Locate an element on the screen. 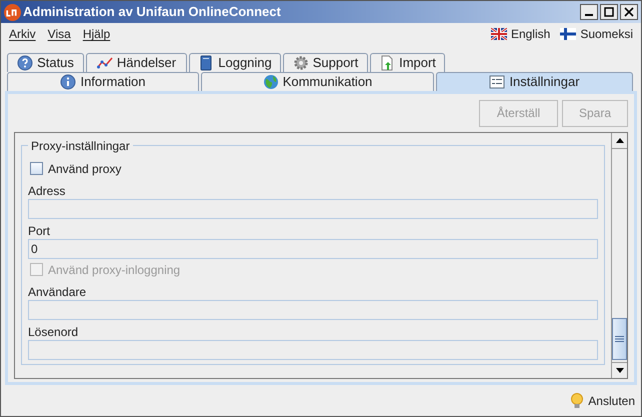  maximize-icon is located at coordinates (609, 12).